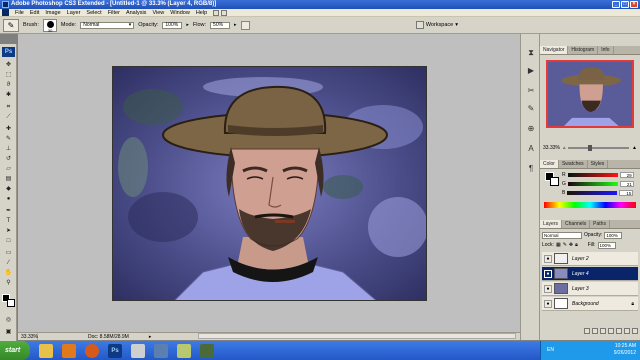 This screenshot has height=360, width=640. Describe the element at coordinates (8, 263) in the screenshot. I see `eyedropper-tool-icon: ⁄` at that location.